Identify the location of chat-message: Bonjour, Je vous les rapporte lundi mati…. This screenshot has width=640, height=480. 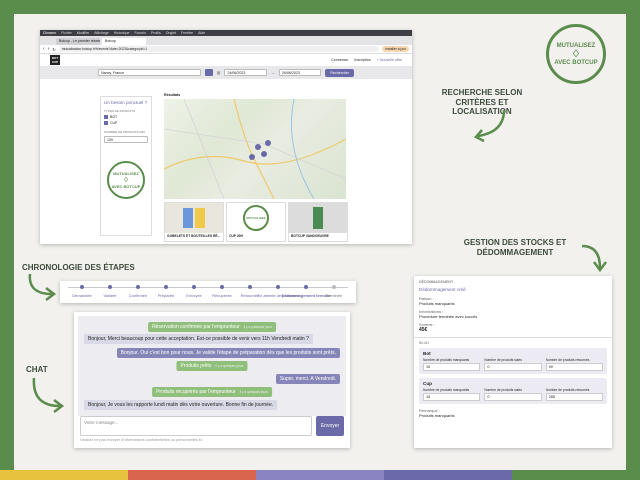
(181, 405).